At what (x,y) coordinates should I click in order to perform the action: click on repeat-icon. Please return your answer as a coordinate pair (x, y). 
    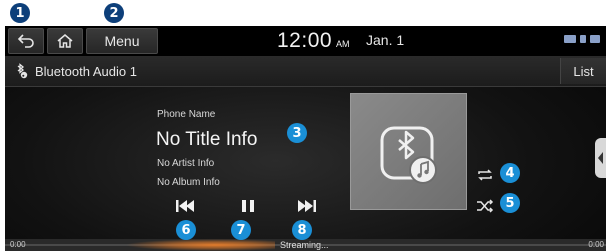
    Looking at the image, I should click on (485, 175).